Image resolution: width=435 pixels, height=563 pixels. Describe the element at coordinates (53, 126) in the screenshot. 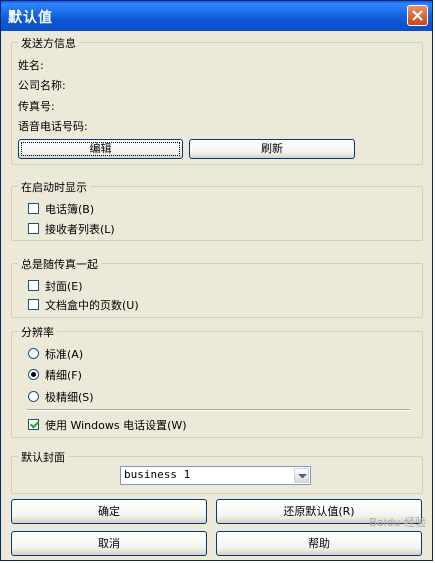

I see `voice-phone-label: 语音电话号码:` at that location.